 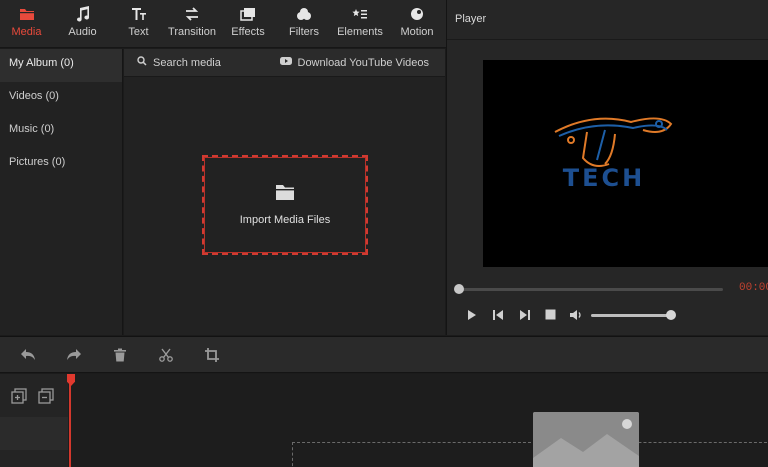 I want to click on tab-label: Media, so click(x=26, y=32).